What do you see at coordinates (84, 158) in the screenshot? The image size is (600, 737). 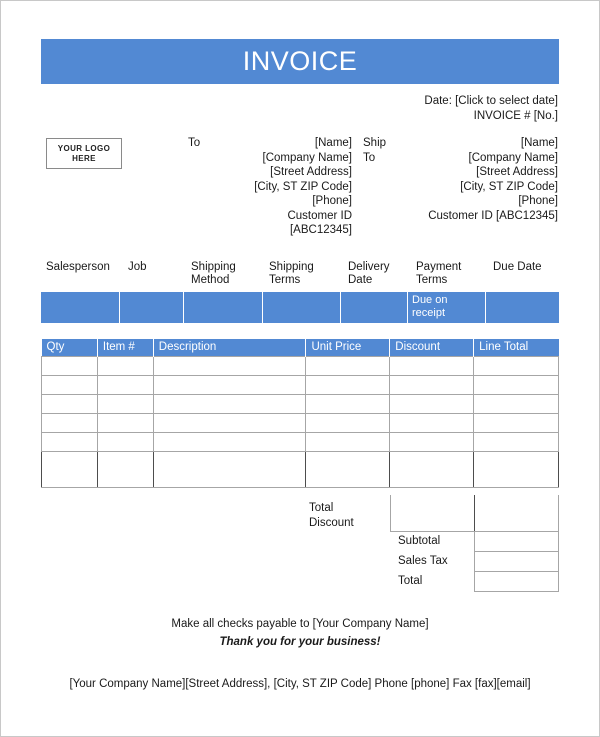 I see `logo-line-2: HERE` at bounding box center [84, 158].